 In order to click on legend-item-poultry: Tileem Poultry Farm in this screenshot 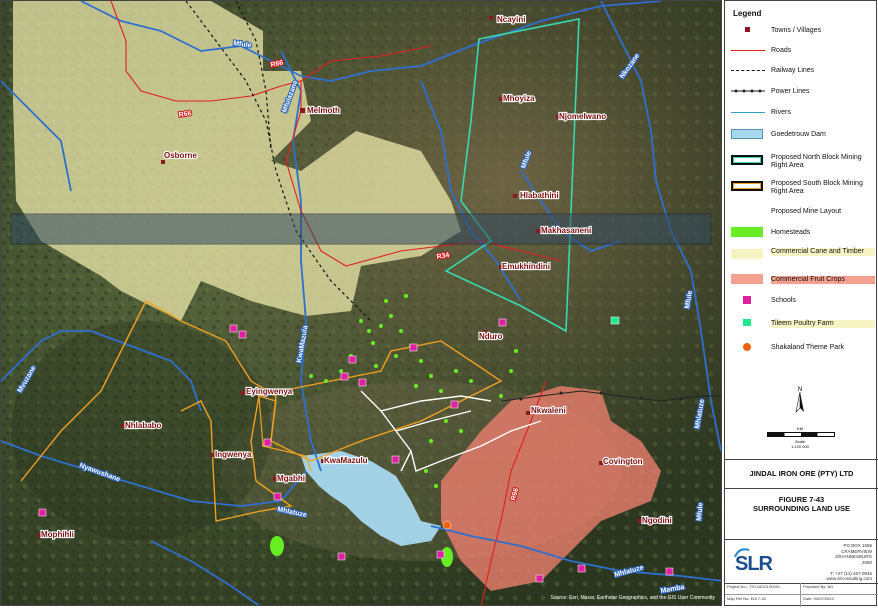, I will do `click(801, 325)`.